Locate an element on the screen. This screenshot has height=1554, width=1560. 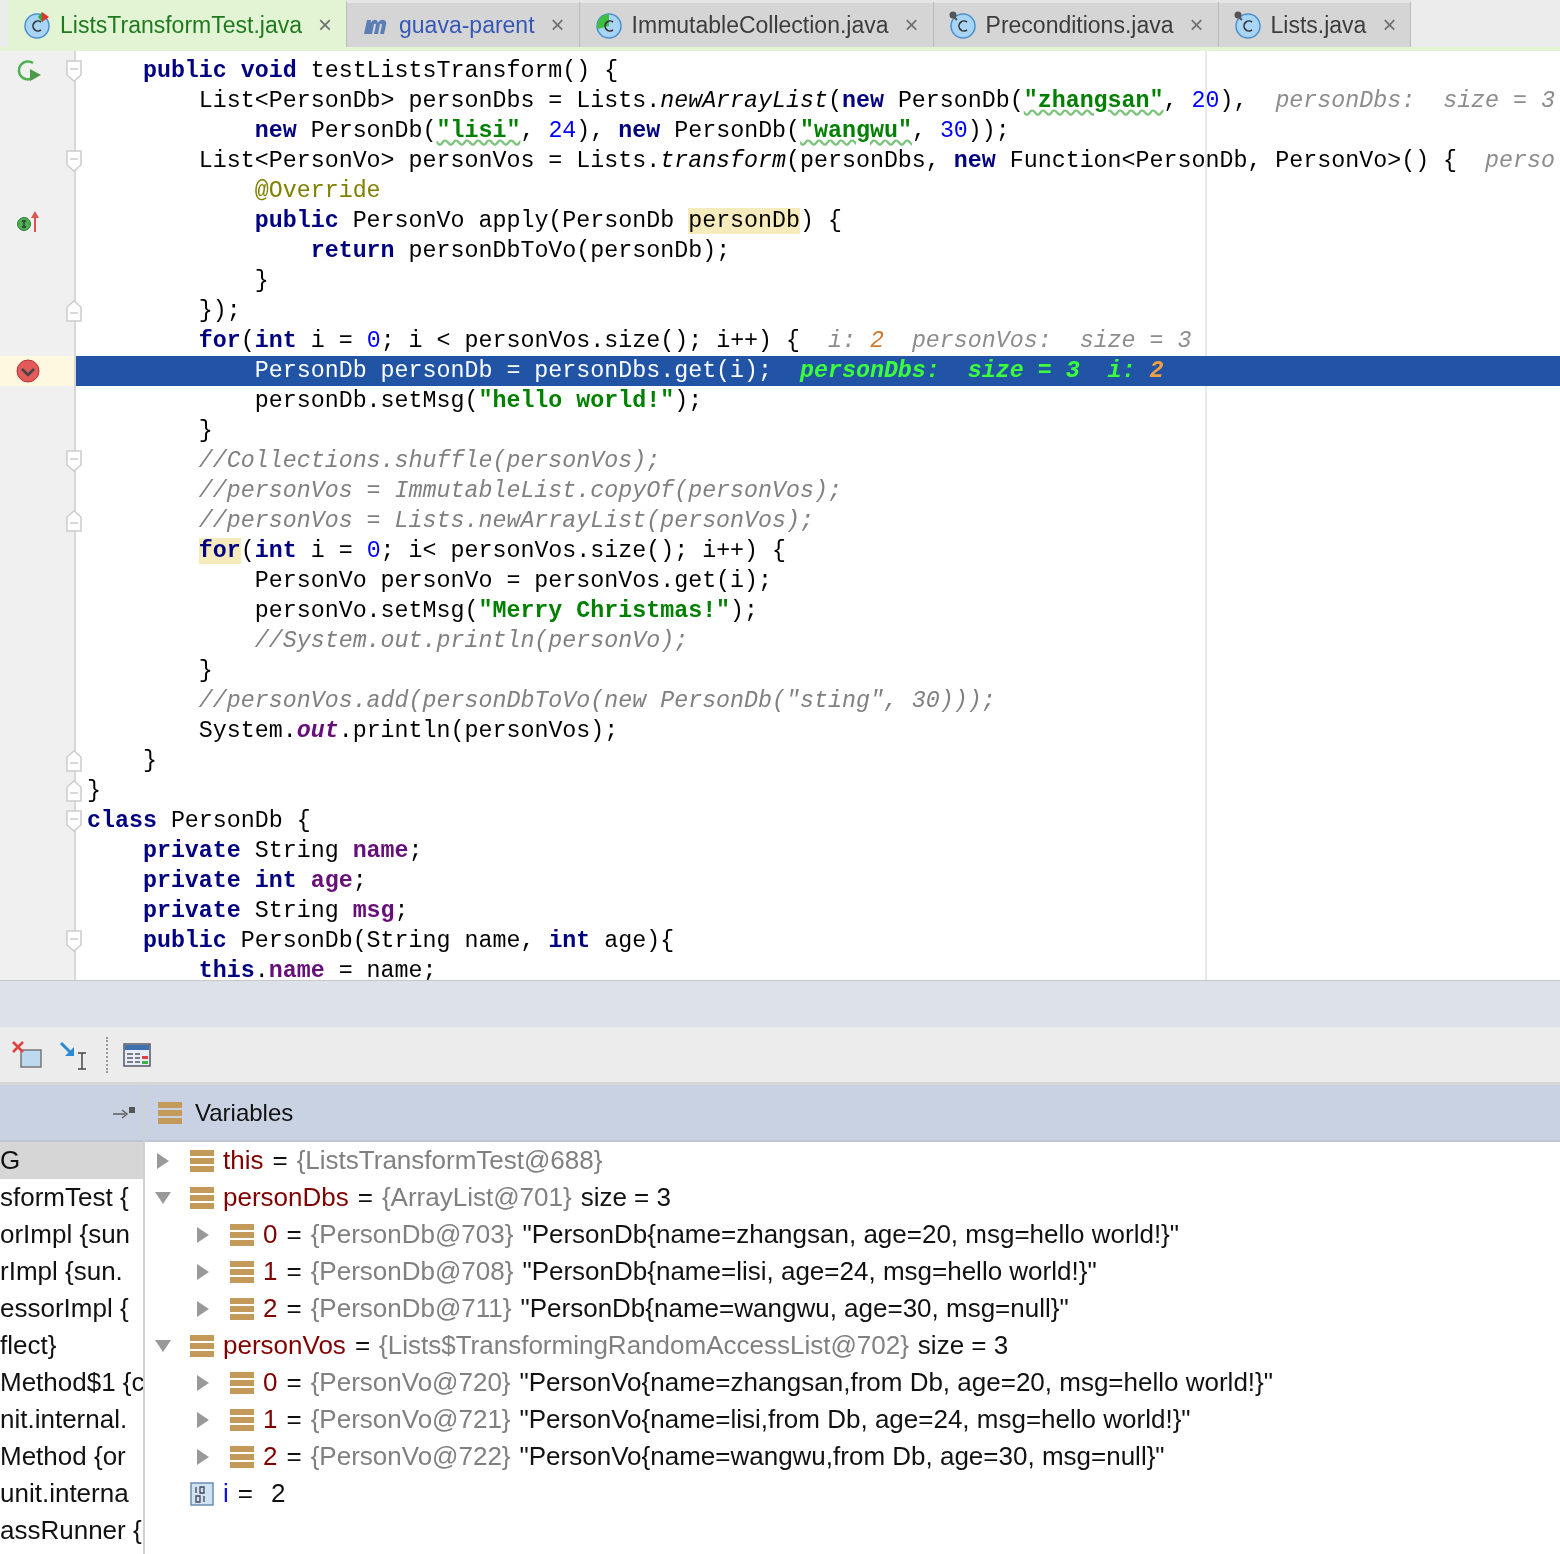
cross-window-icon is located at coordinates (27, 1054).